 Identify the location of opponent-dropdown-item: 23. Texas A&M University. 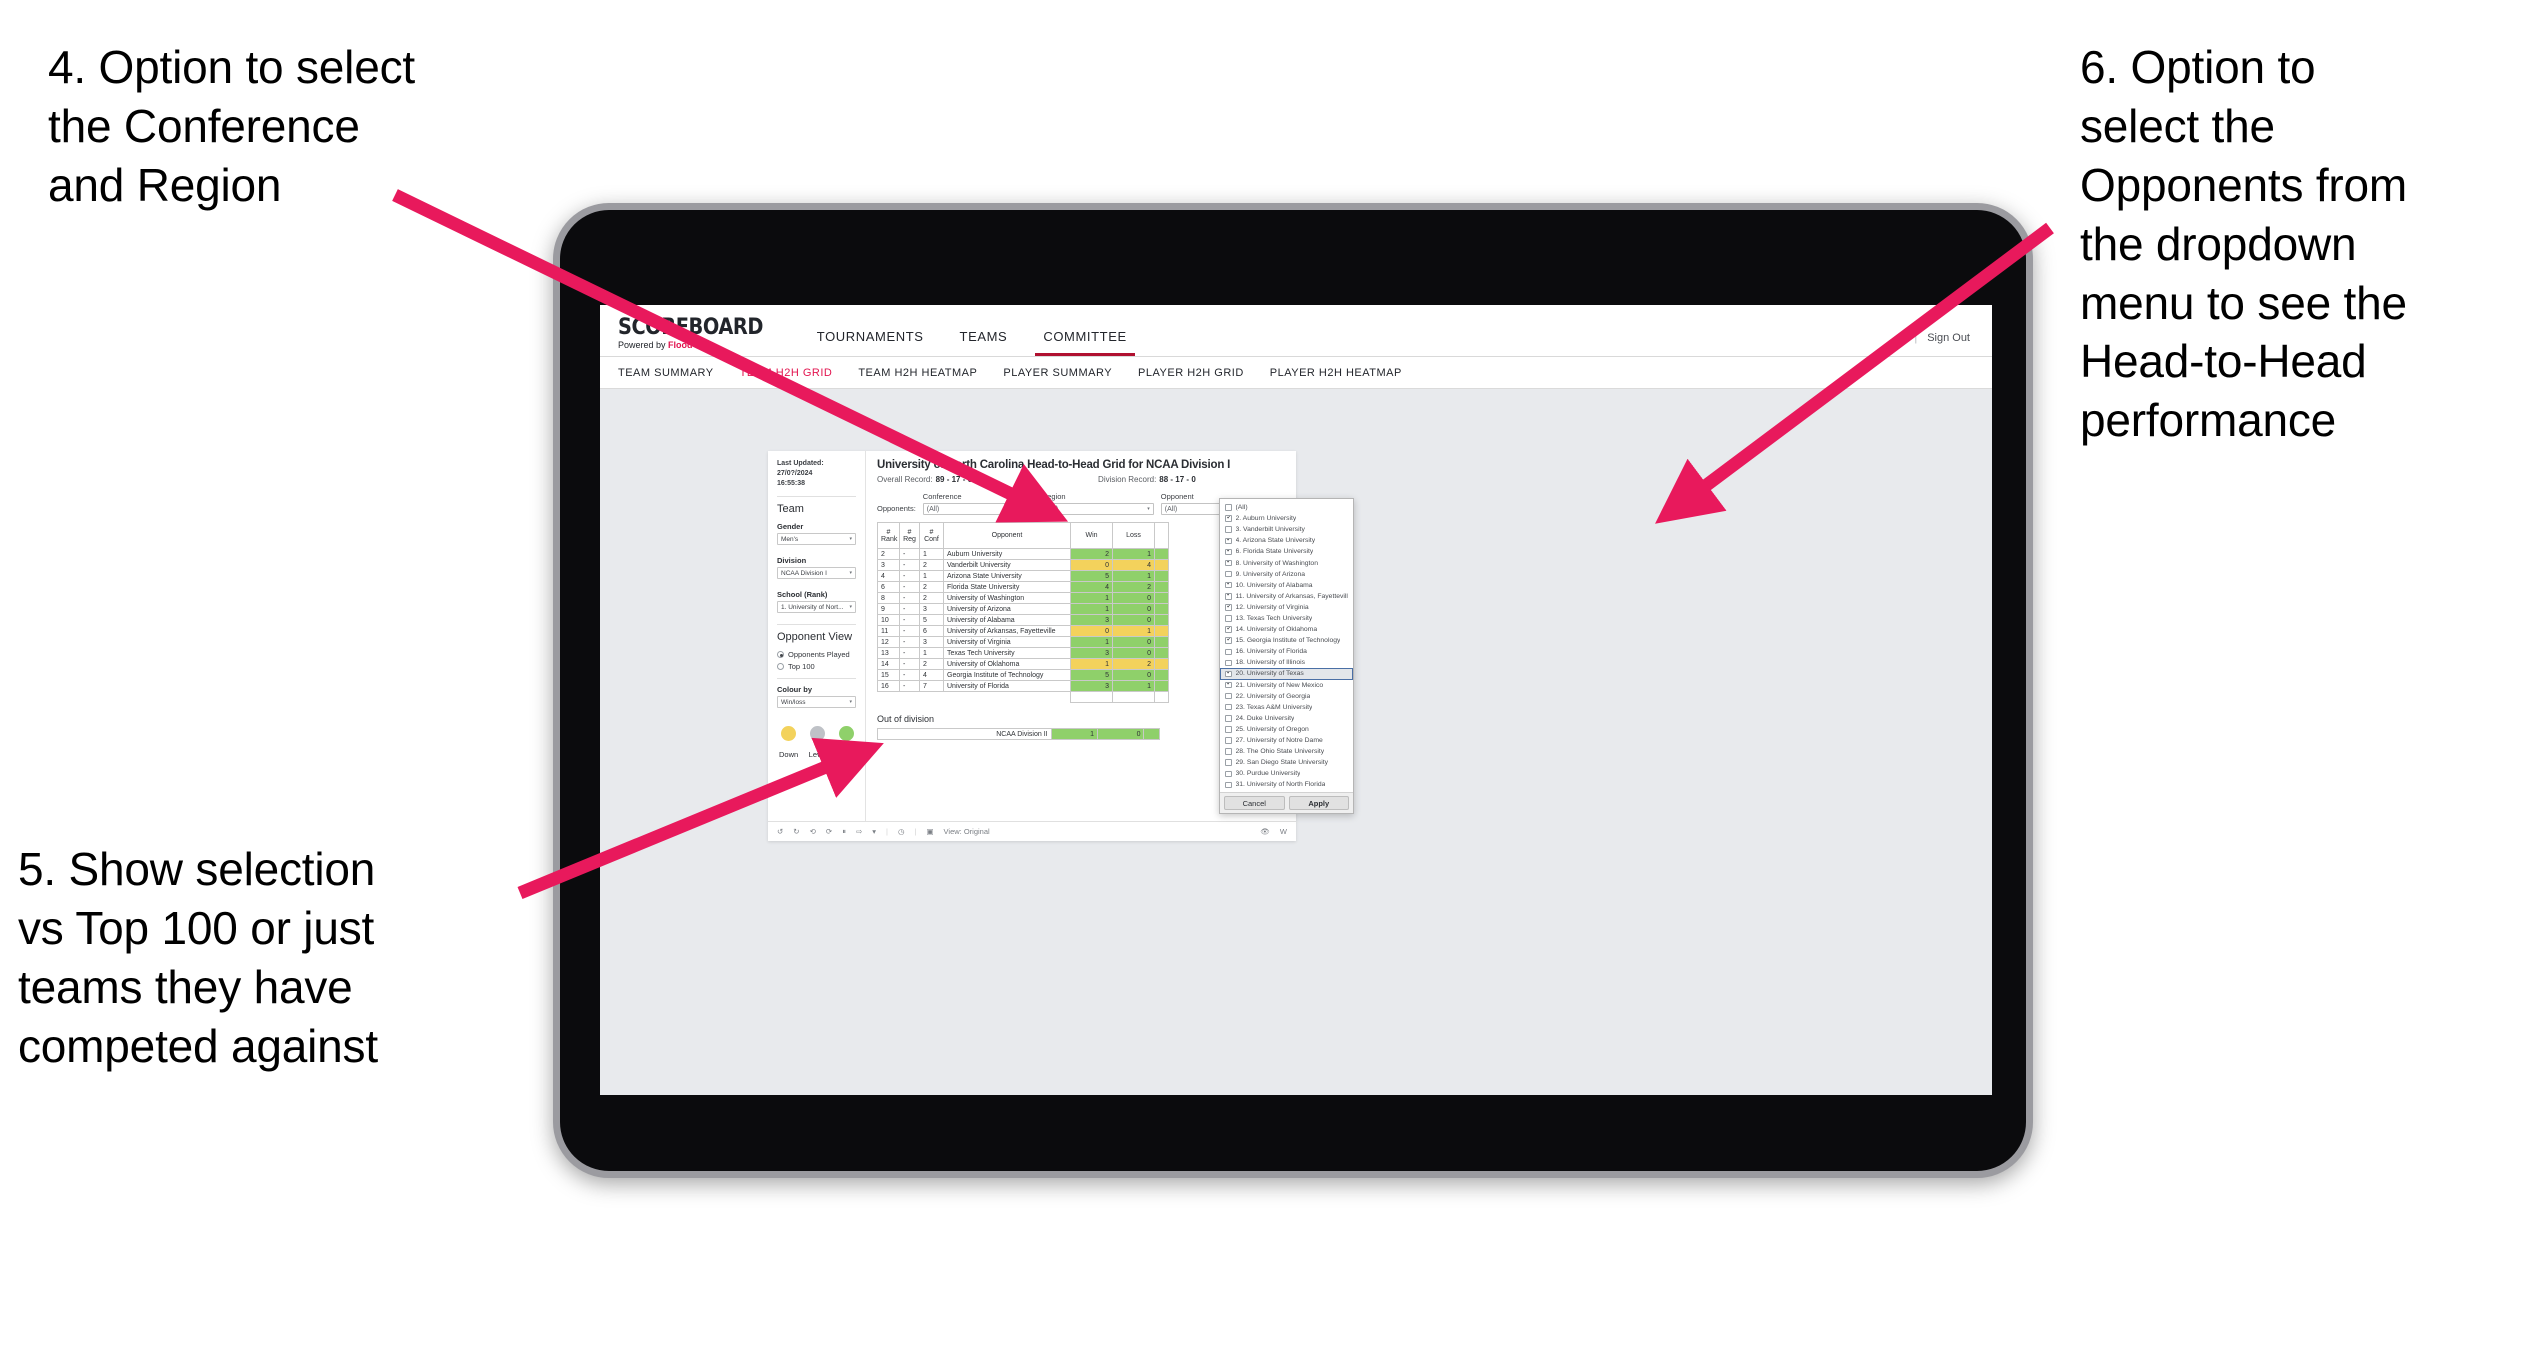
(1286, 707).